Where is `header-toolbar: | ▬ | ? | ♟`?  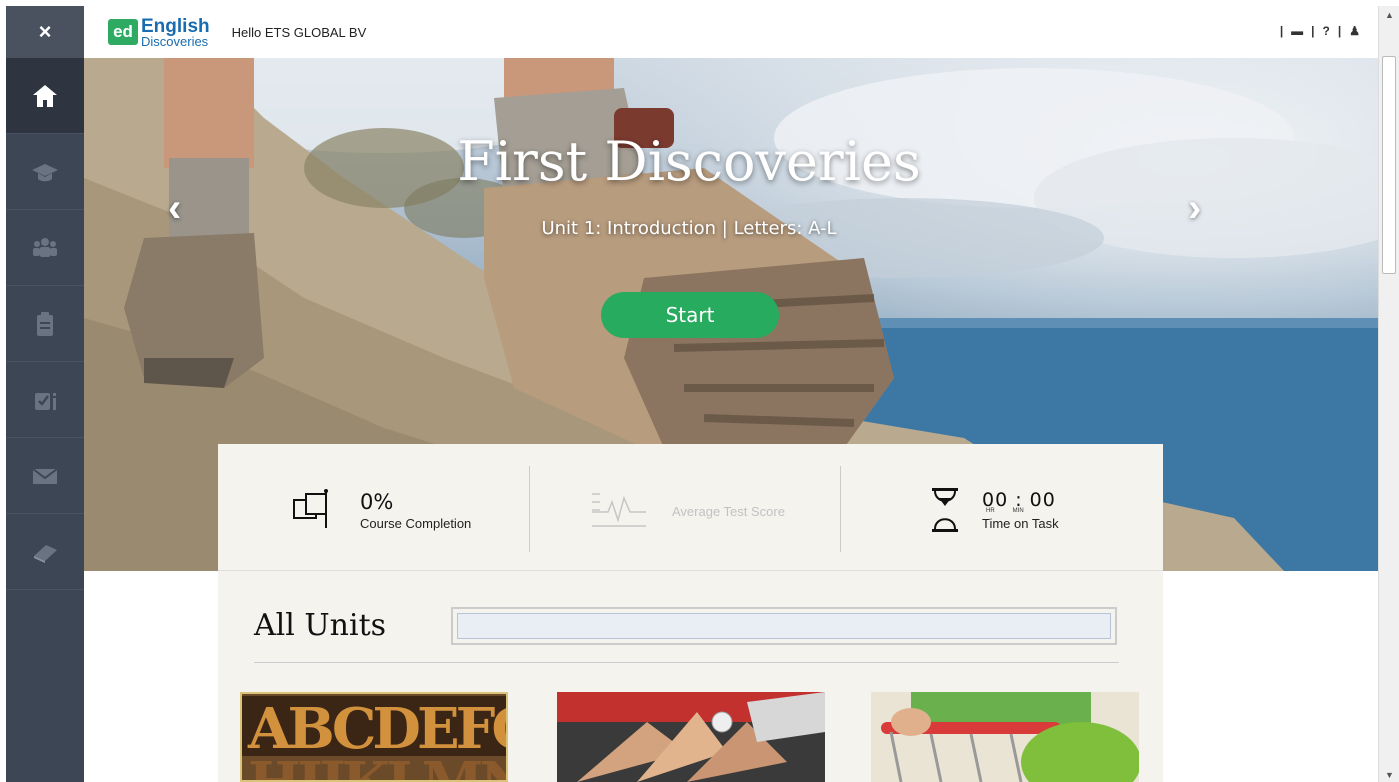 header-toolbar: | ▬ | ? | ♟ is located at coordinates (1321, 31).